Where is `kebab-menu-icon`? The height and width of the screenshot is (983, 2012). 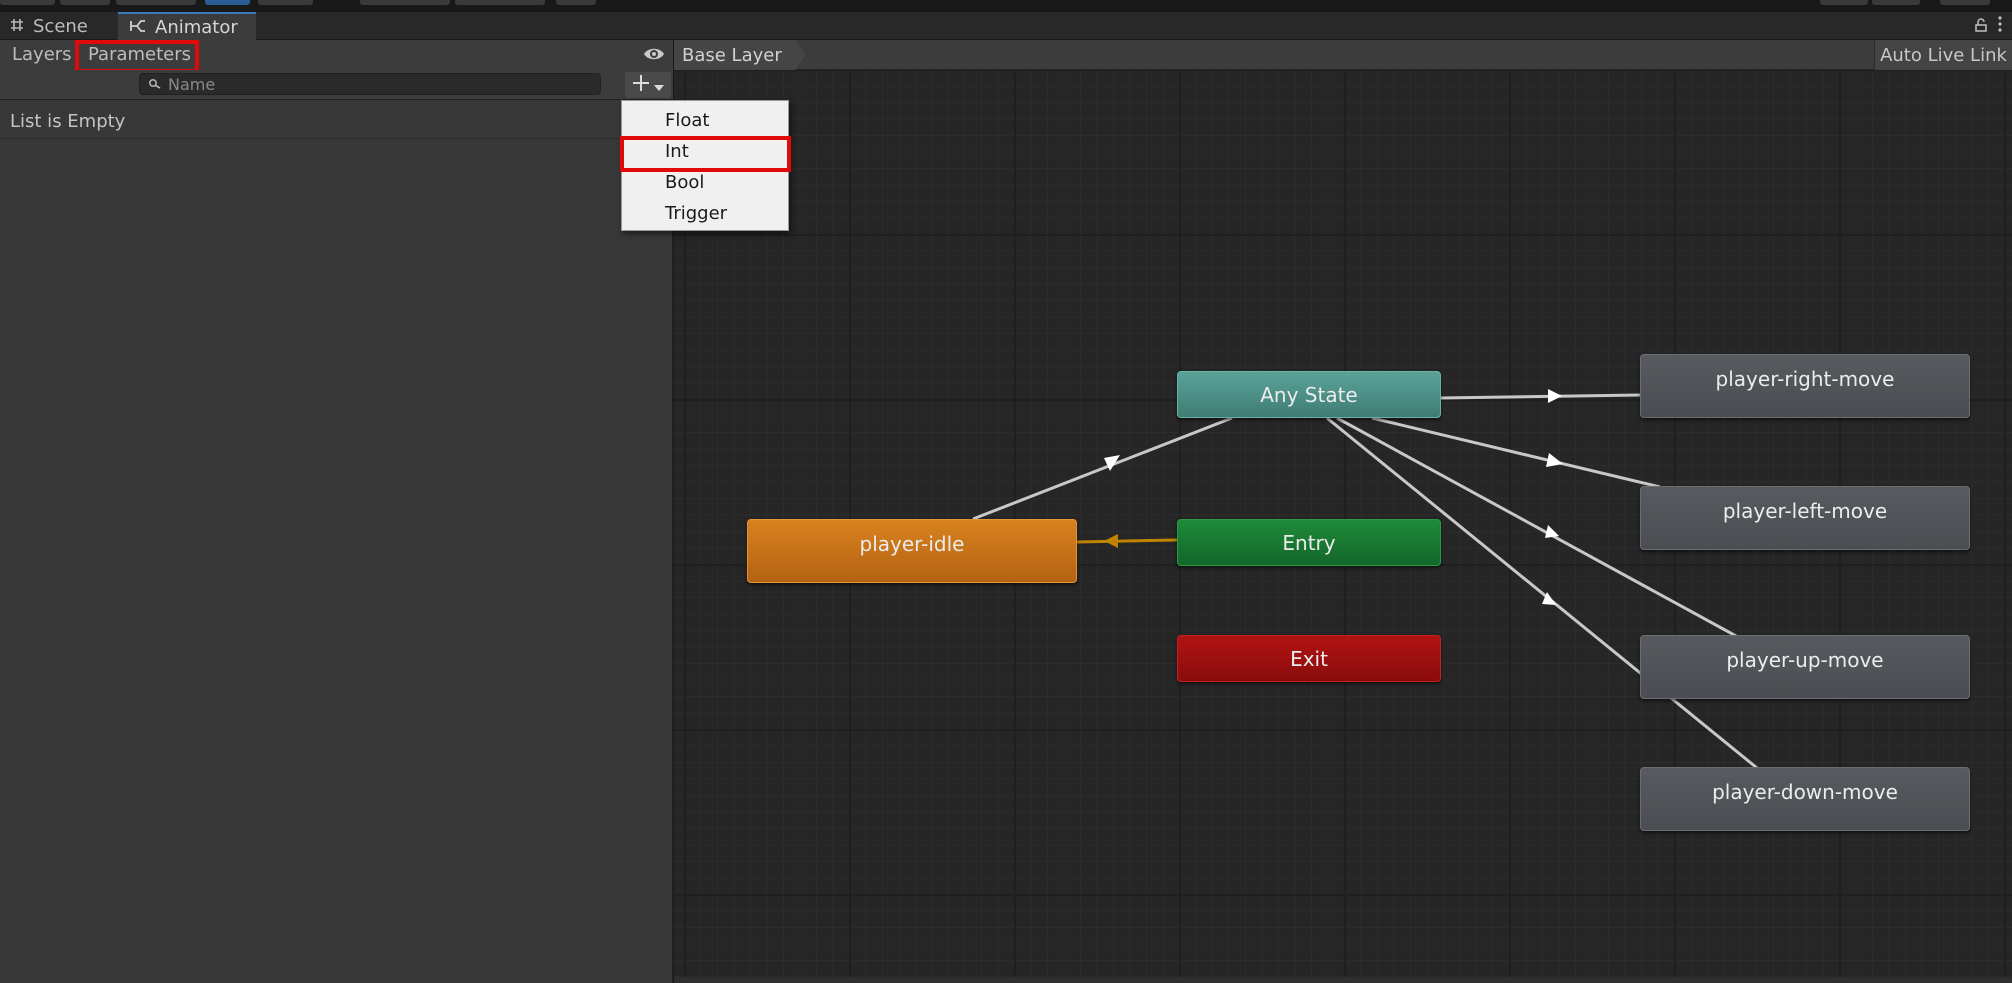
kebab-menu-icon is located at coordinates (2000, 26).